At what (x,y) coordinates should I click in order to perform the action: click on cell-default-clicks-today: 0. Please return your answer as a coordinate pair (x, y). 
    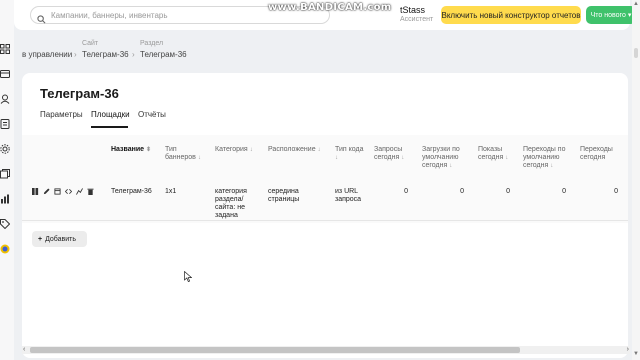
    Looking at the image, I should click on (564, 191).